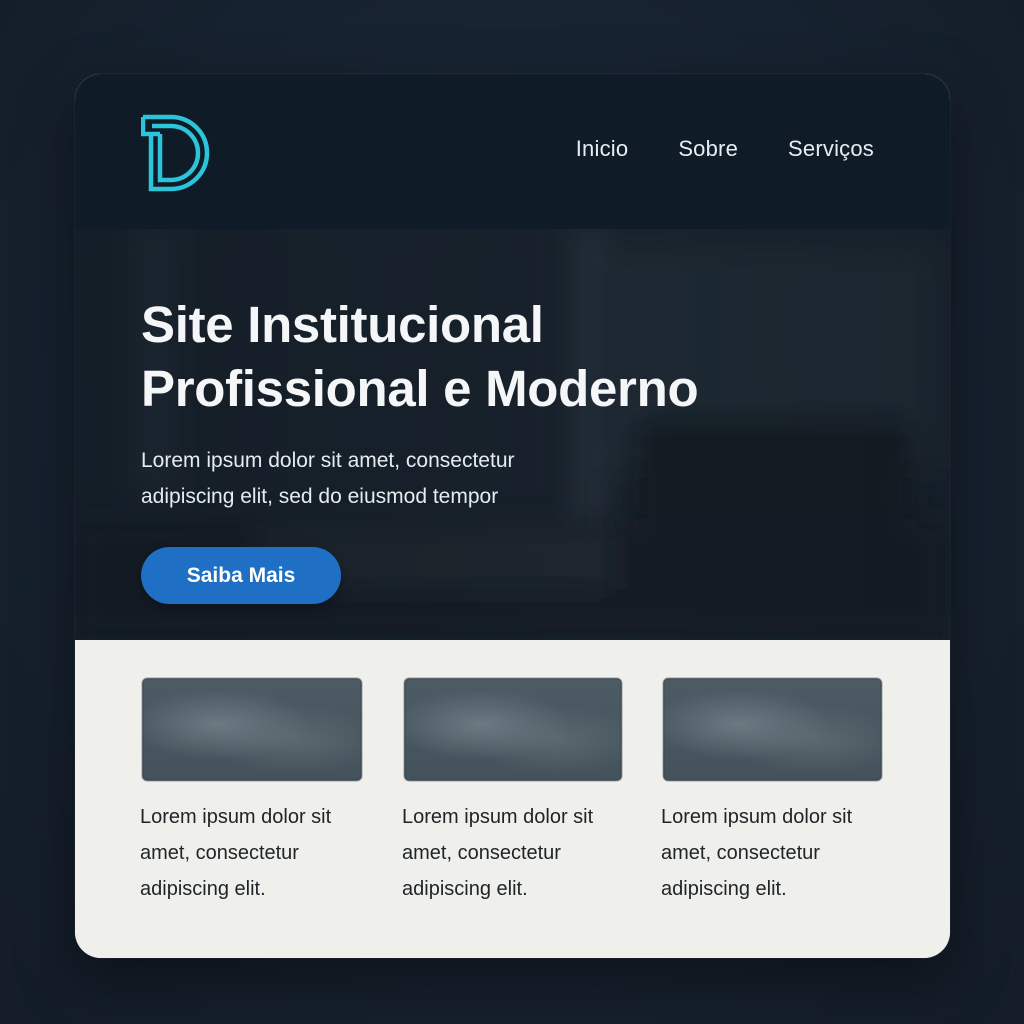  Describe the element at coordinates (176, 153) in the screenshot. I see `d-monogram-logo-icon` at that location.